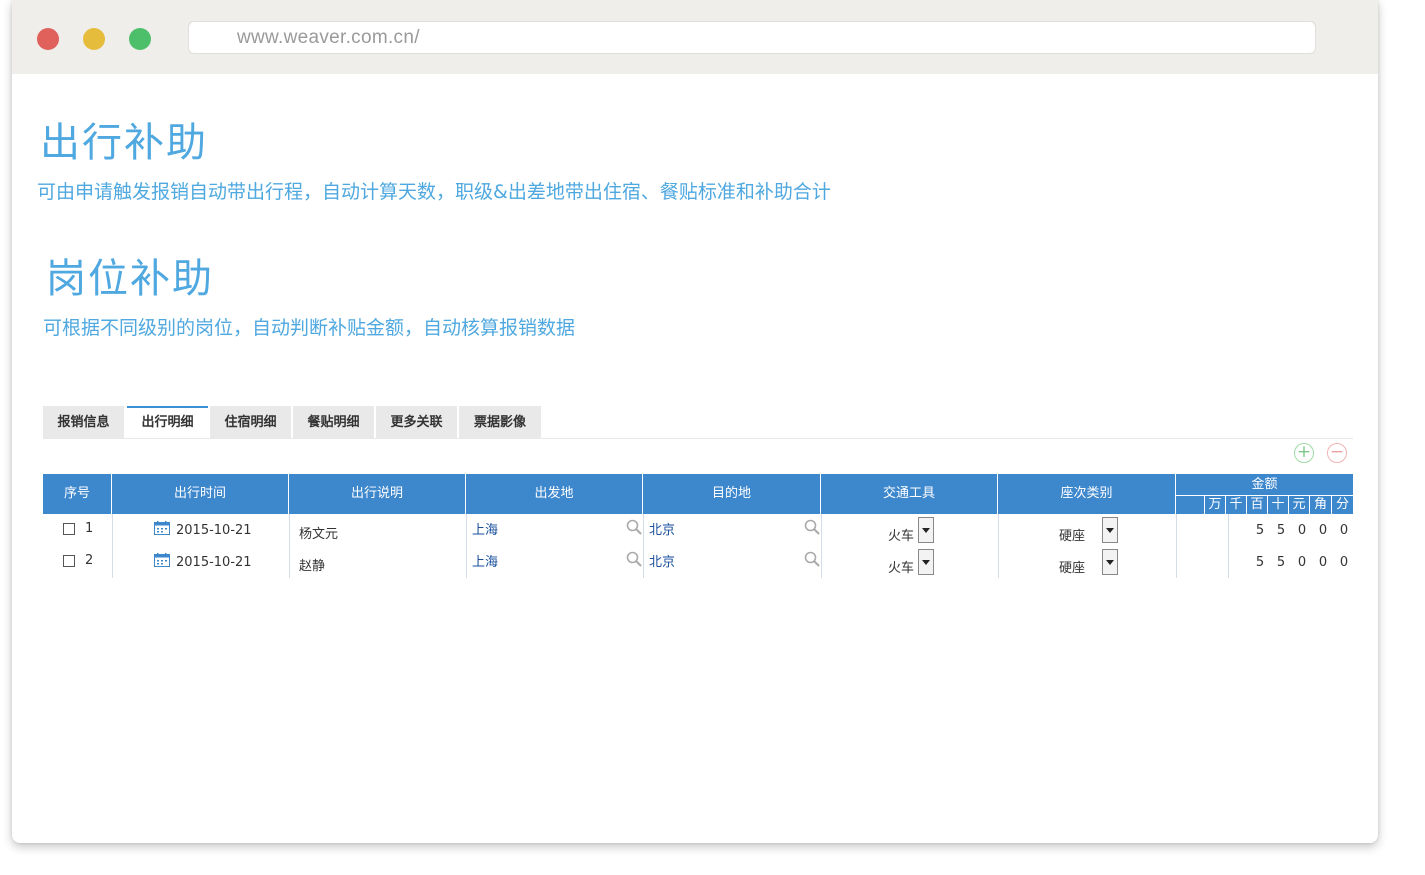 The width and height of the screenshot is (1425, 875). Describe the element at coordinates (328, 37) in the screenshot. I see `url-text: www.weaver.com.cn/` at that location.